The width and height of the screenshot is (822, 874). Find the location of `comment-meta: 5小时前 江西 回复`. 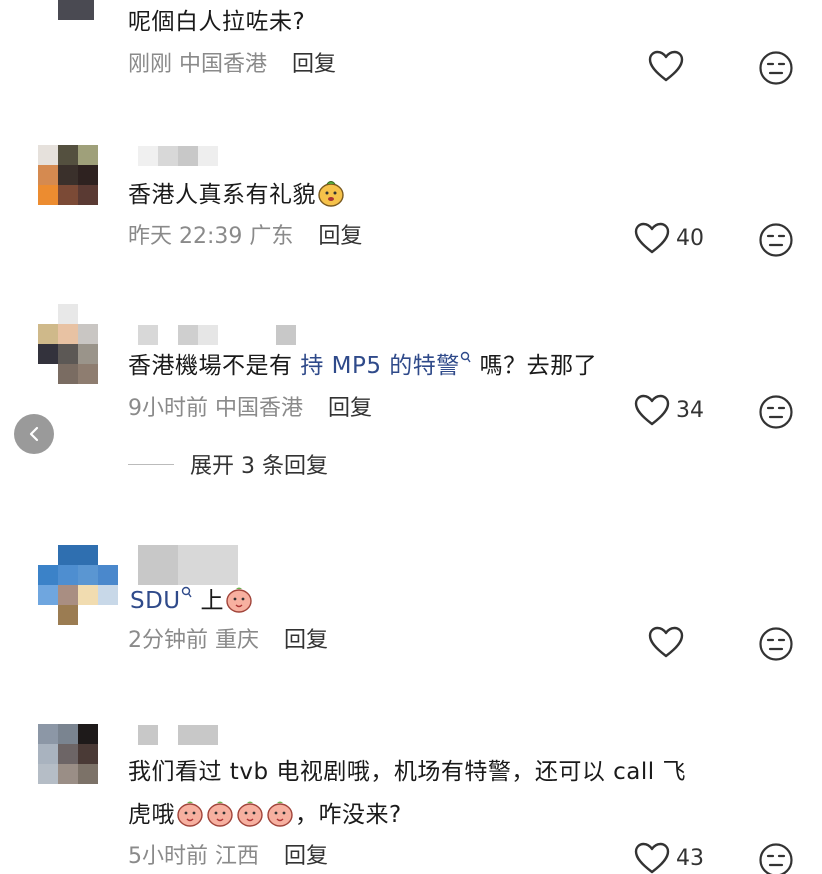

comment-meta: 5小时前 江西 回复 is located at coordinates (228, 857).